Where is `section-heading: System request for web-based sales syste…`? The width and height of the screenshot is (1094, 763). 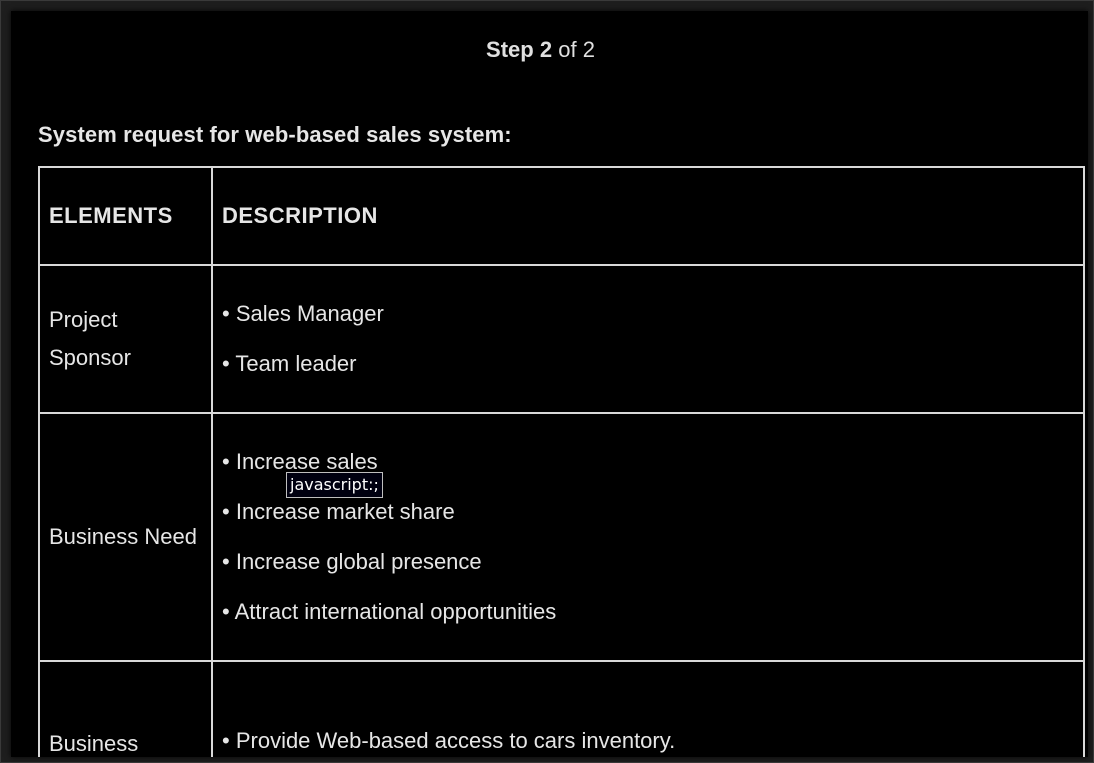
section-heading: System request for web-based sales syste… is located at coordinates (275, 134).